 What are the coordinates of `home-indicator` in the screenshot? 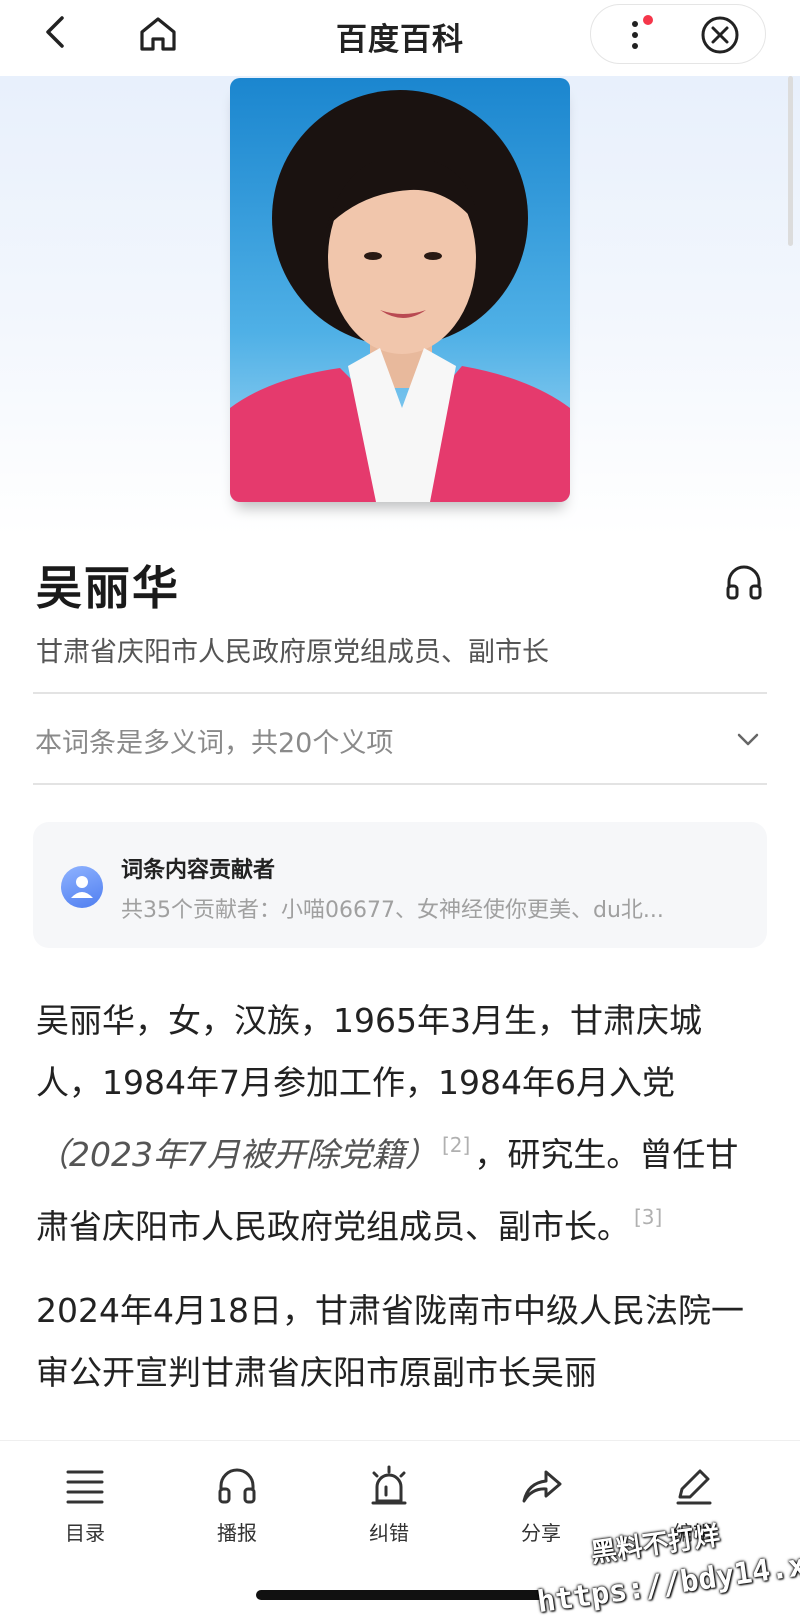 It's located at (400, 1595).